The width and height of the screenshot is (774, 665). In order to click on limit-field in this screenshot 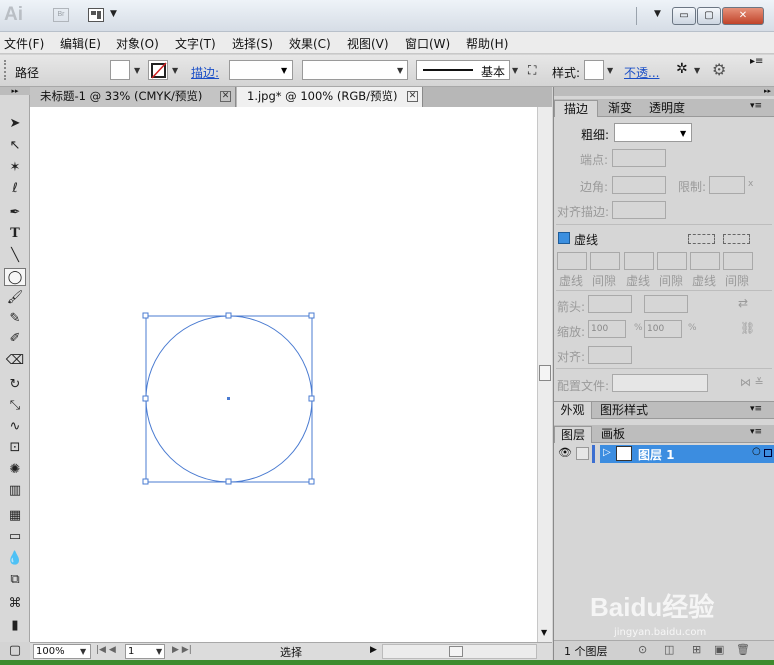, I will do `click(727, 185)`.